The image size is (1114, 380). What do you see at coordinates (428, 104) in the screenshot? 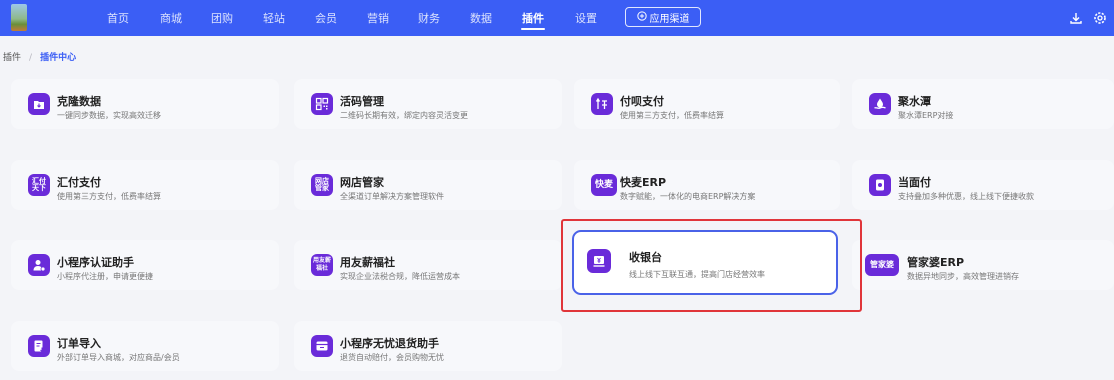
I see `plugin-card-live-code: 活码管理 二维码长期有效，绑定内容灵活变更` at bounding box center [428, 104].